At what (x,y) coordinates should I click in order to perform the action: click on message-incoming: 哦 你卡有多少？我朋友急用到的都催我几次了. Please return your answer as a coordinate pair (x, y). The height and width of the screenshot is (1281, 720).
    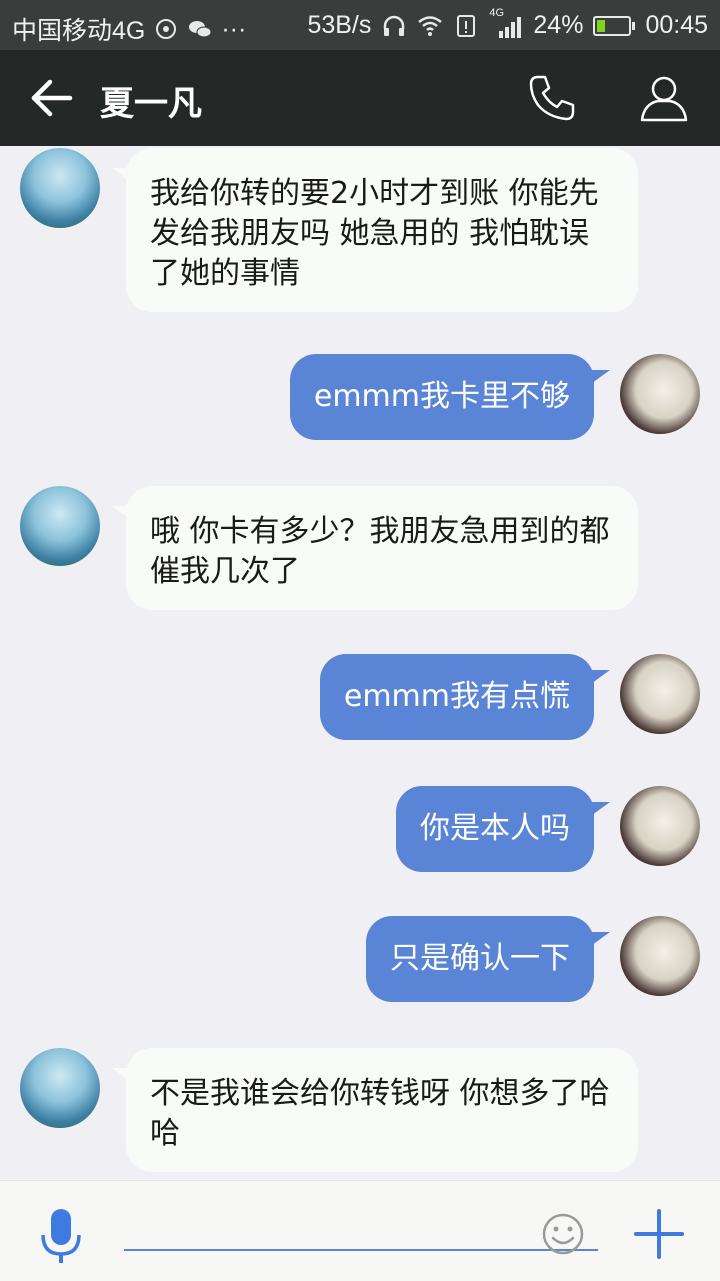
    Looking at the image, I should click on (360, 549).